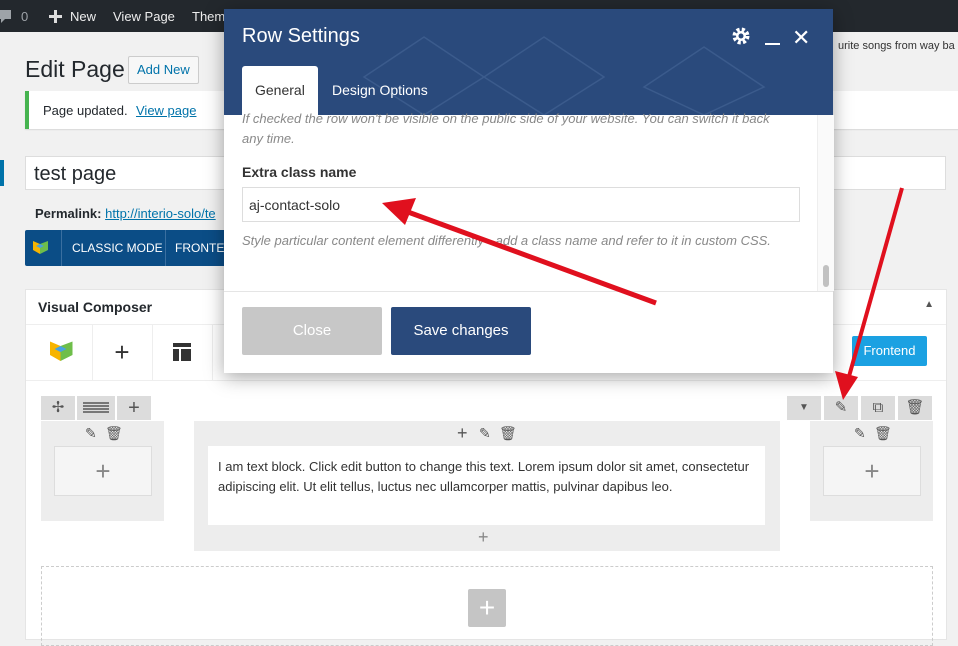 This screenshot has width=958, height=646. Describe the element at coordinates (532, 257) in the screenshot. I see `arrow-to-class-field` at that location.